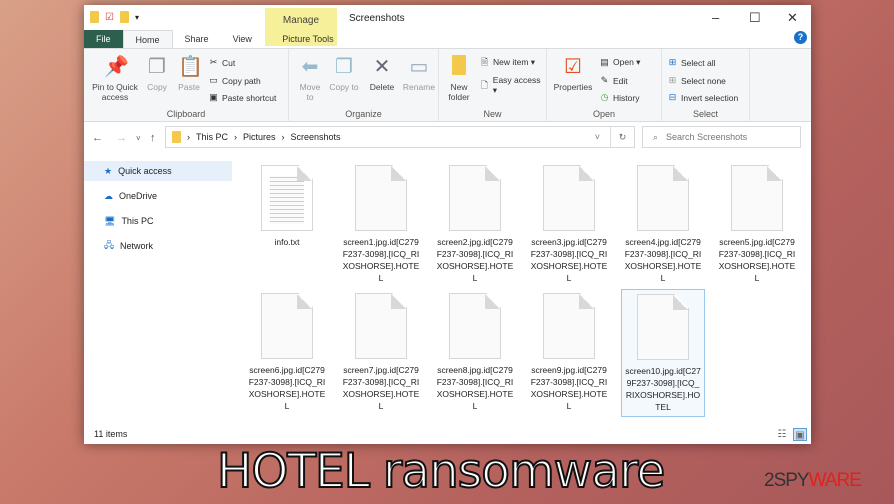  I want to click on properties-button: ☑ Properties, so click(573, 73).